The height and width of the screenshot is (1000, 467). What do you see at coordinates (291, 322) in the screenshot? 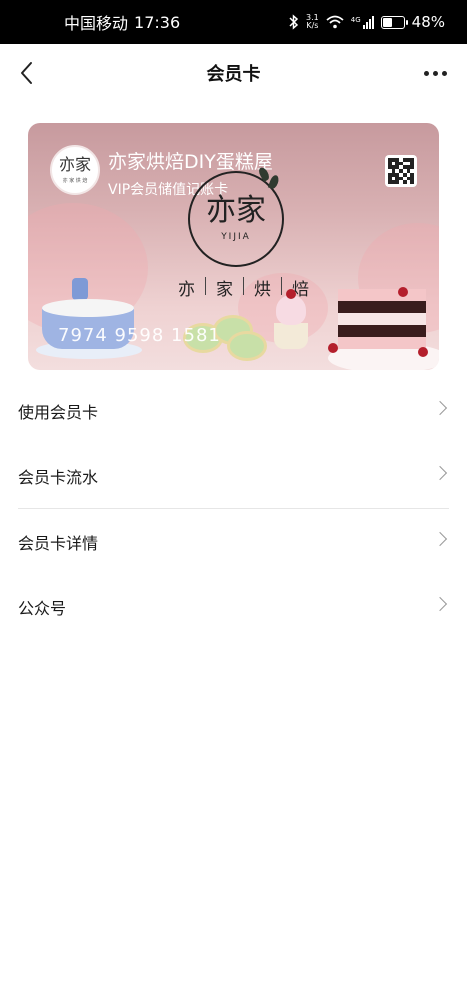
I see `cupcake-illustration` at bounding box center [291, 322].